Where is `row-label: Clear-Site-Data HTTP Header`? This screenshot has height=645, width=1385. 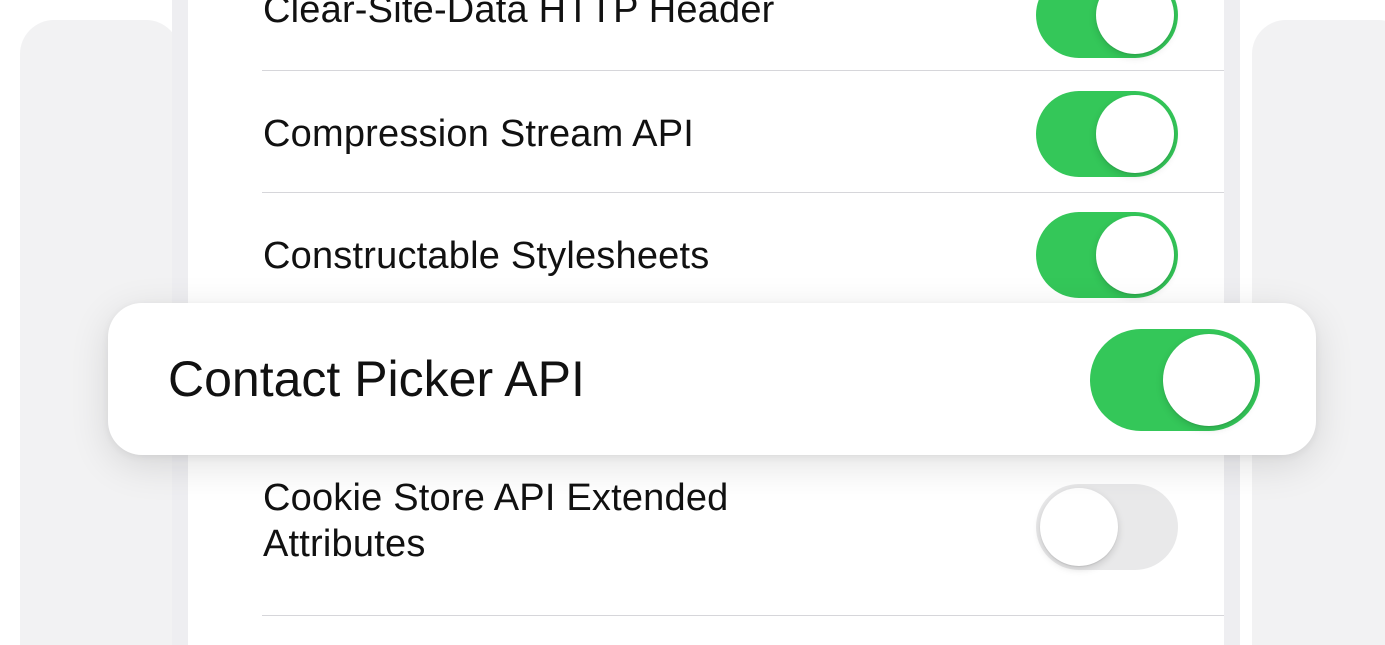 row-label: Clear-Site-Data HTTP Header is located at coordinates (519, 15).